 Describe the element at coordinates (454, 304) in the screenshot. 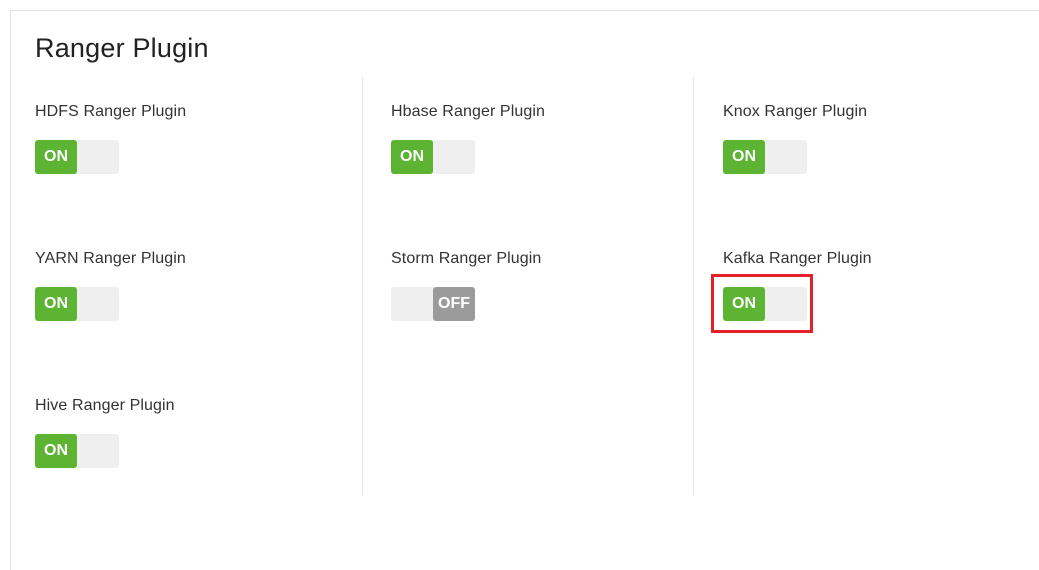

I see `toggle-state: OFF` at that location.